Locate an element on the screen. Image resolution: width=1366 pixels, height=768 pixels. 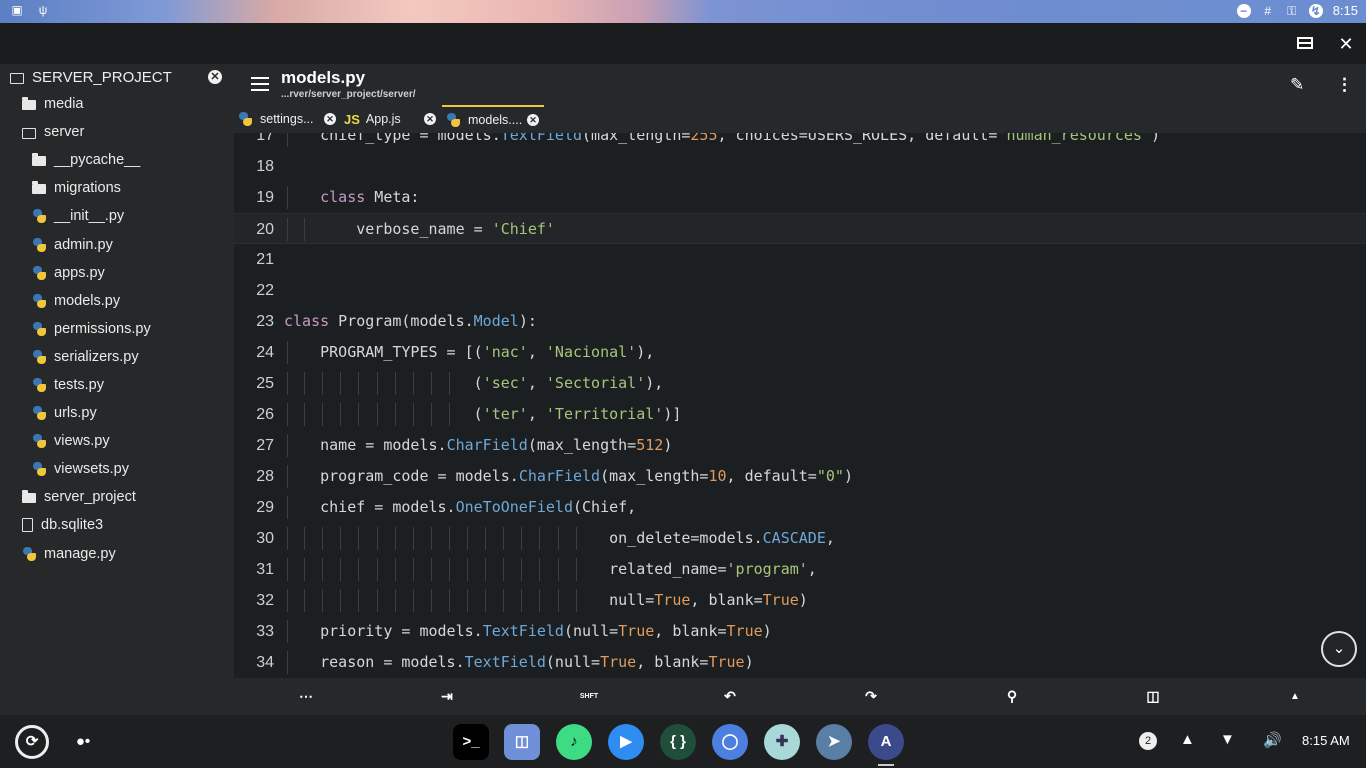
tree-item-label: urls.py is located at coordinates (75, 413).